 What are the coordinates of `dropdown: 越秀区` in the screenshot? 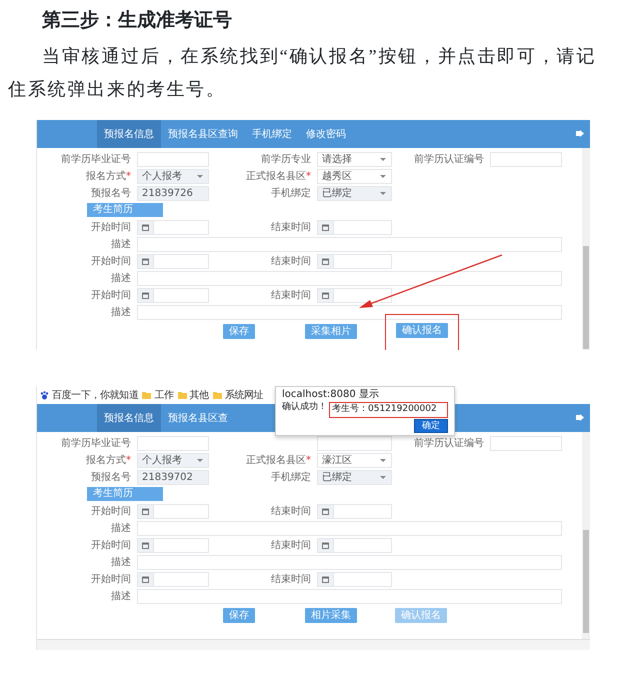 It's located at (354, 176).